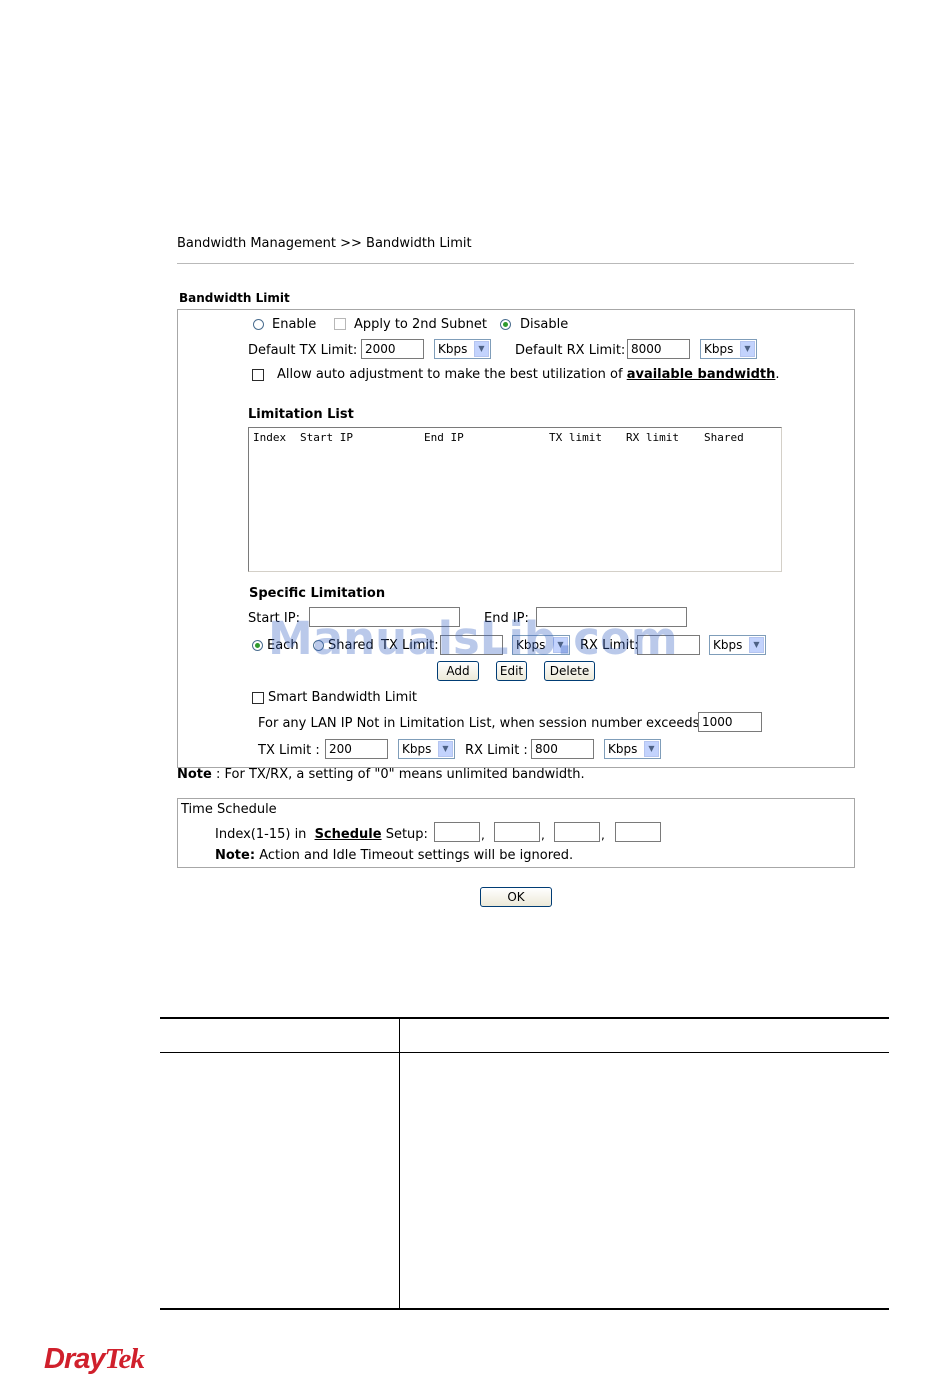 The width and height of the screenshot is (950, 1387). I want to click on default-tx-unit-value: Kbps, so click(453, 349).